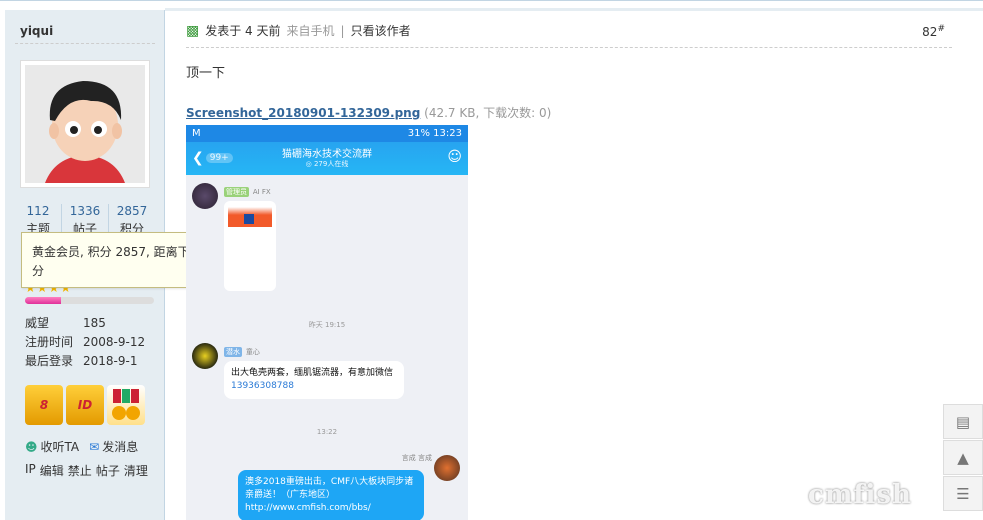  What do you see at coordinates (126, 405) in the screenshot?
I see `medal-award-icon` at bounding box center [126, 405].